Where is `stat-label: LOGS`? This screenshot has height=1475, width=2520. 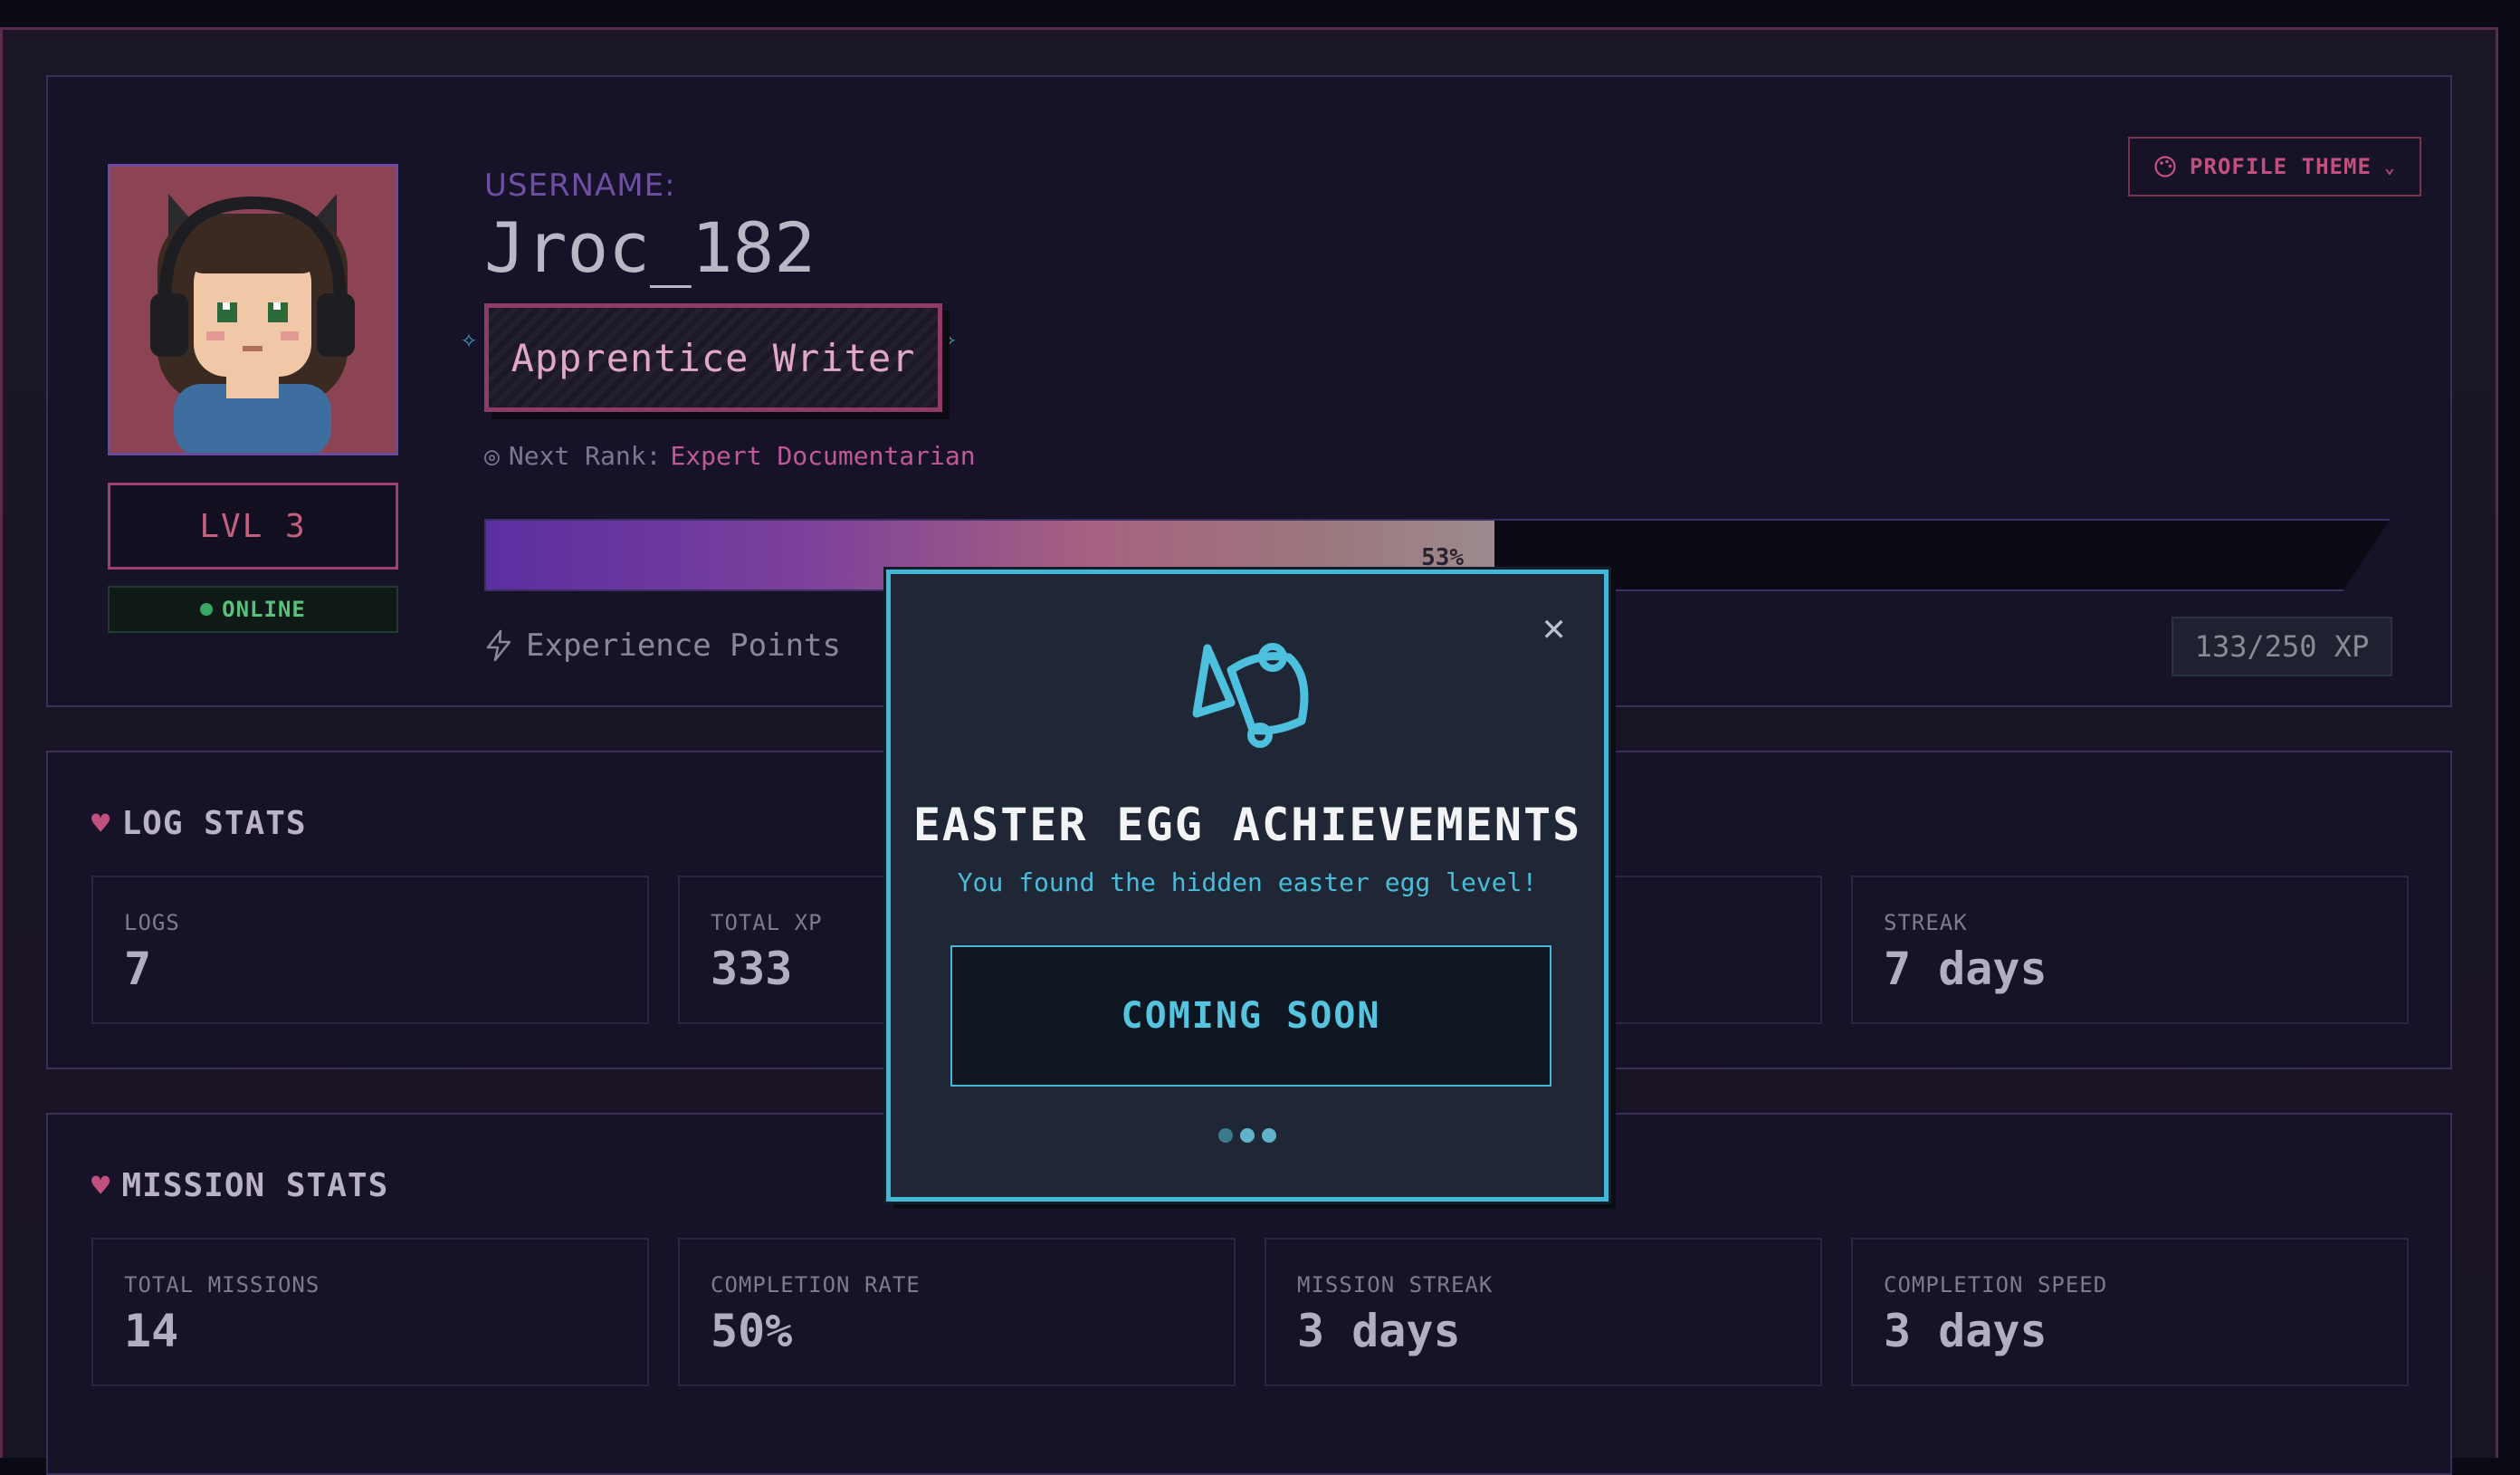
stat-label: LOGS is located at coordinates (152, 922).